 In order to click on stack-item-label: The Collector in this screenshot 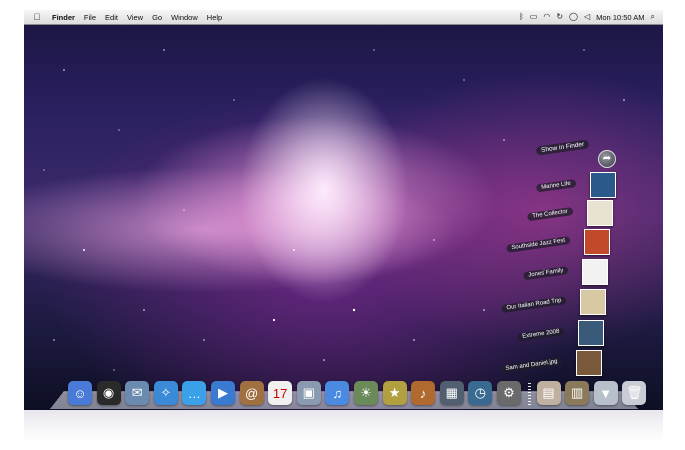, I will do `click(550, 214)`.